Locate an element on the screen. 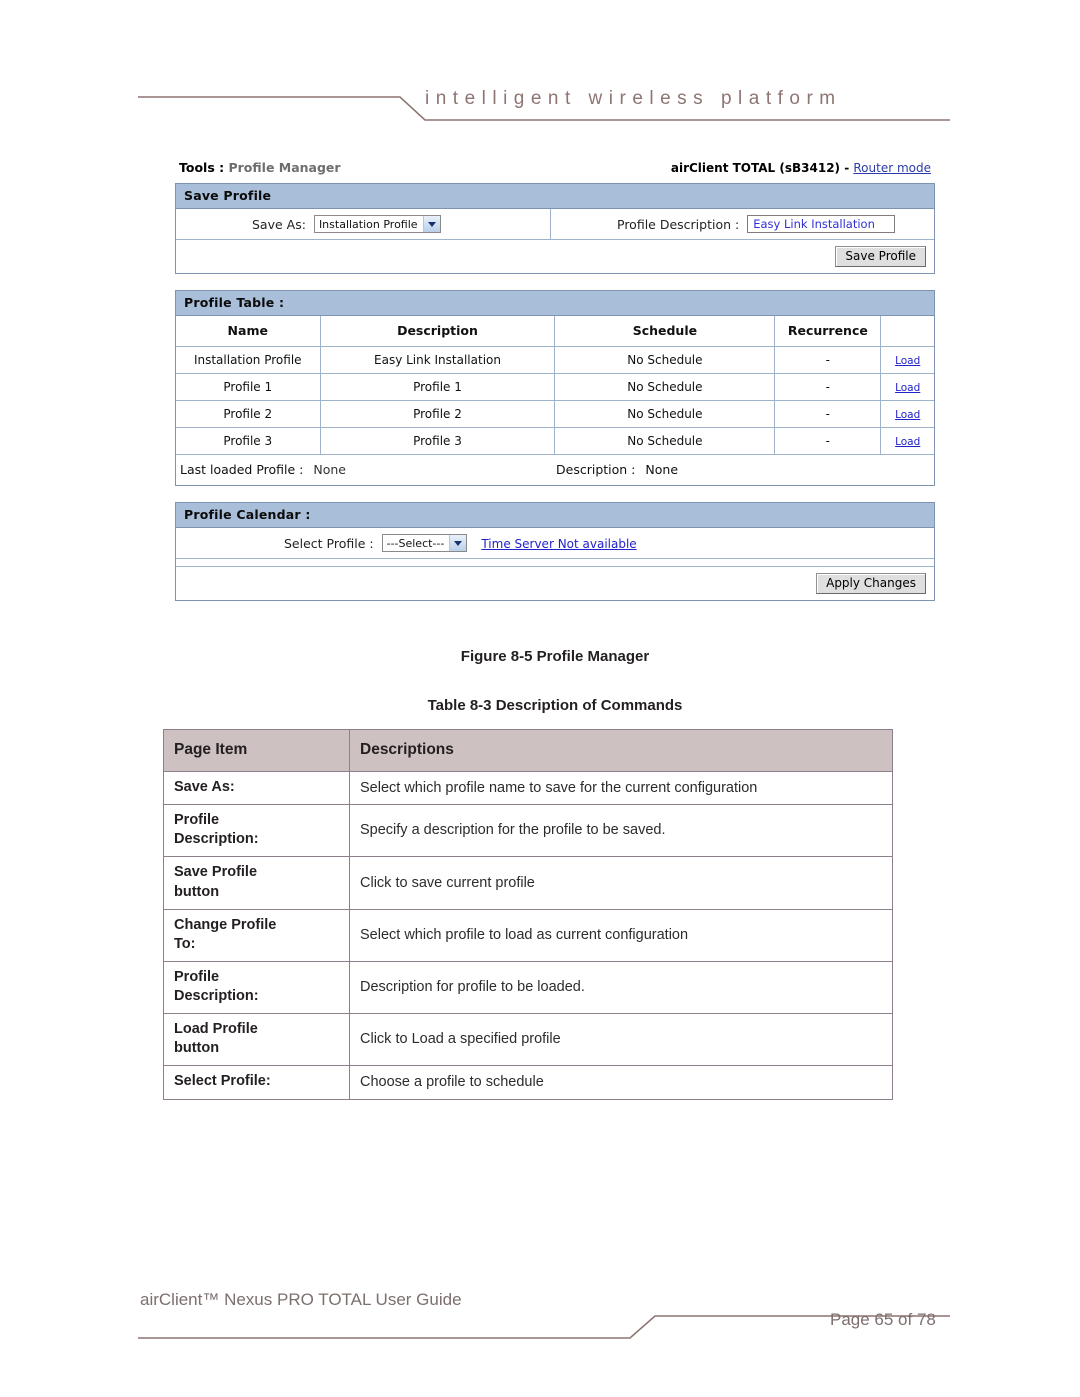  save-as-select: Installation Profile is located at coordinates (377, 224).